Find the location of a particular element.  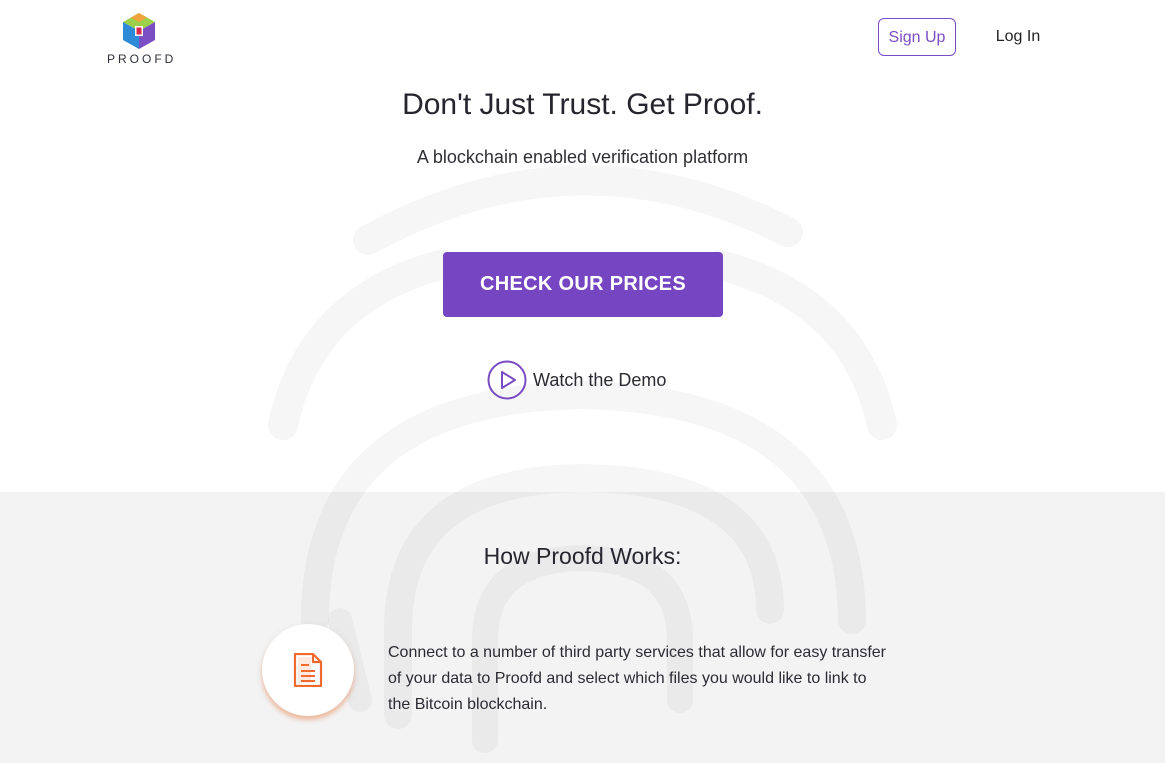

page-title: Don't Just Trust. Get Proof. is located at coordinates (582, 104).